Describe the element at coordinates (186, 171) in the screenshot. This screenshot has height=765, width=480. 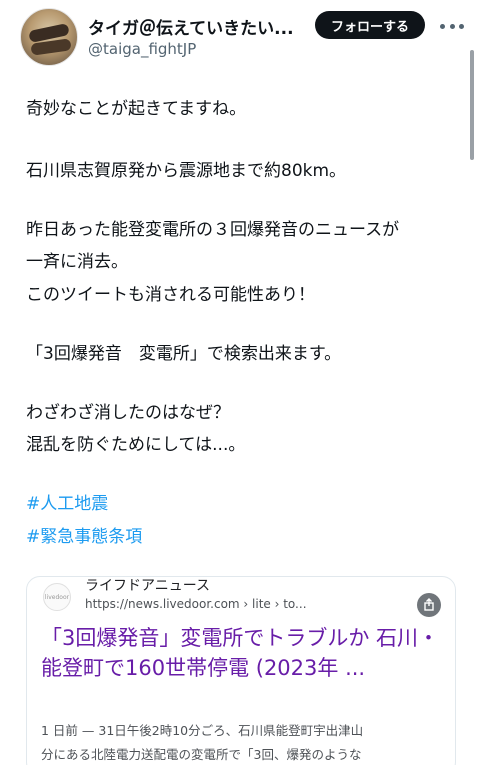
I see `tweet-text-line: 石川県志賀原発から震源地まで約80km。` at that location.